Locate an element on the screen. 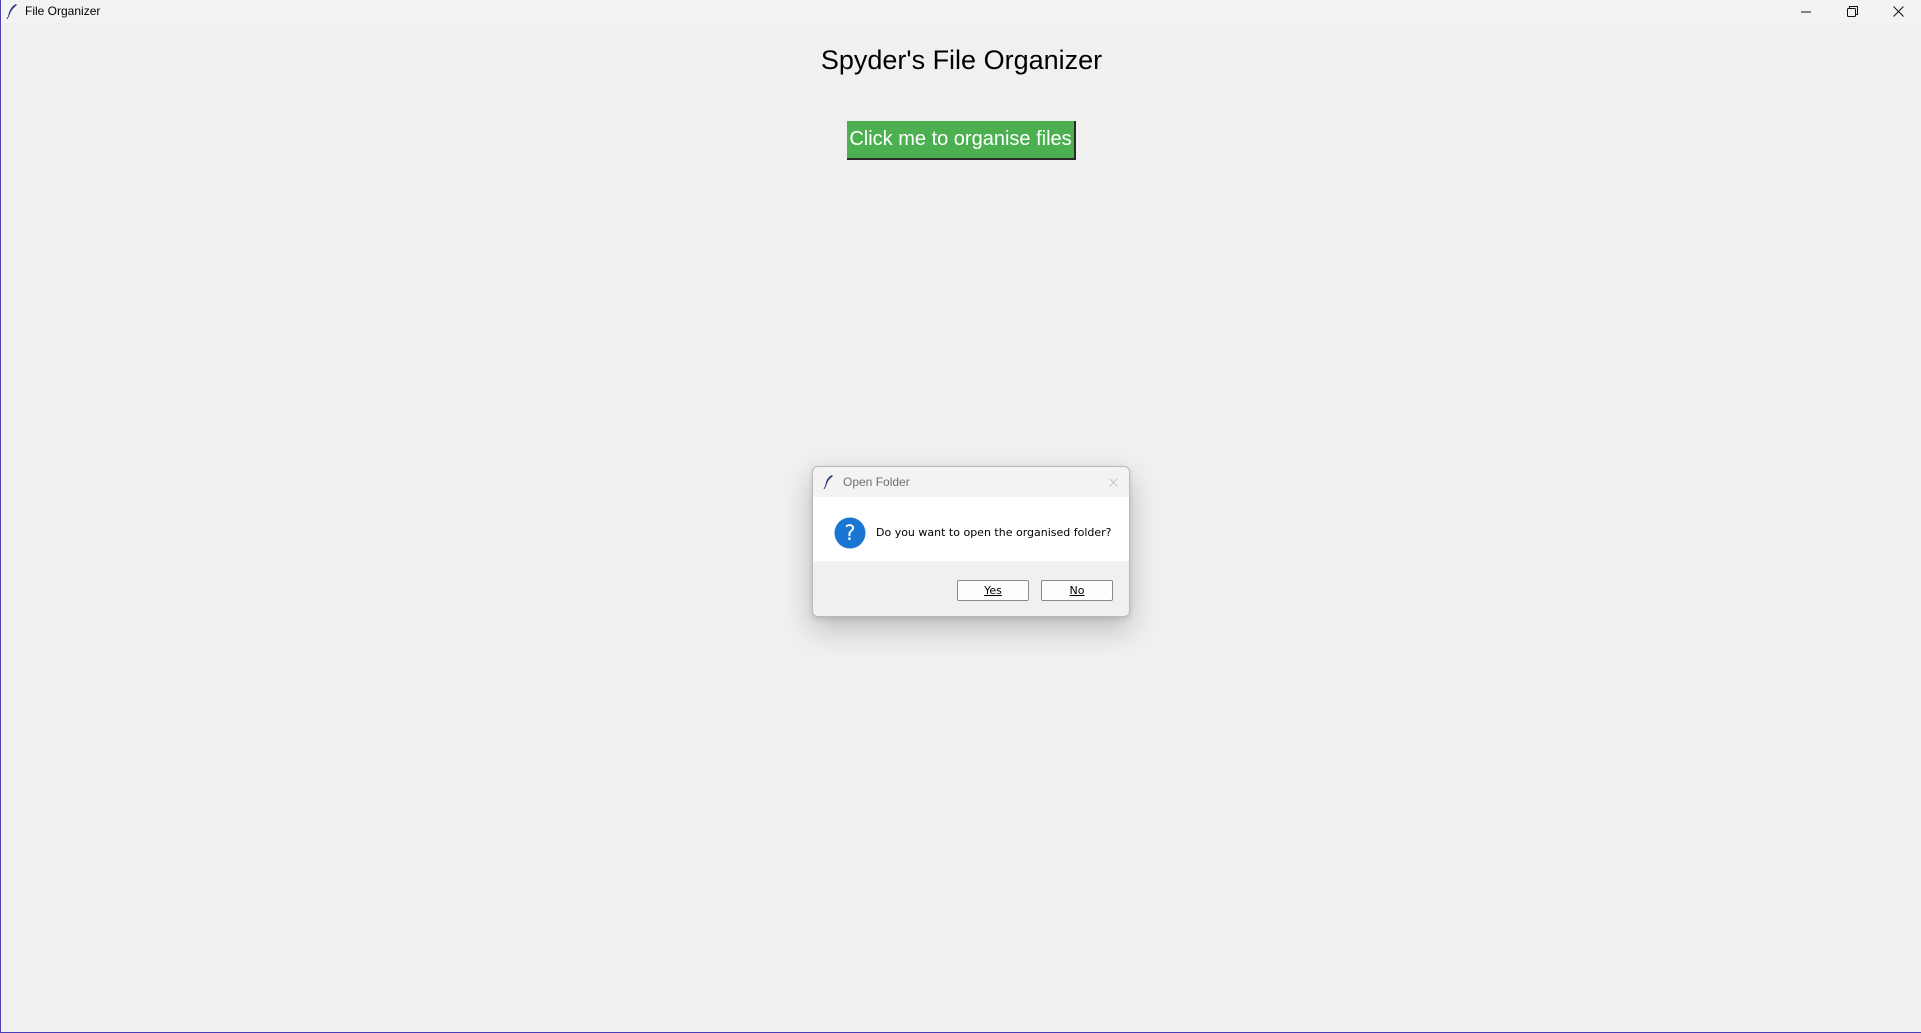  minimize-button is located at coordinates (1806, 11).